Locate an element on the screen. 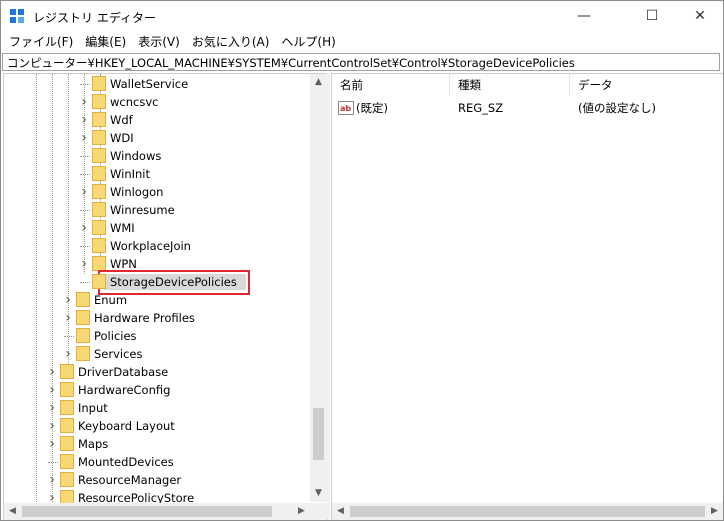 The width and height of the screenshot is (724, 521). tree-node: › WDI is located at coordinates (178, 138).